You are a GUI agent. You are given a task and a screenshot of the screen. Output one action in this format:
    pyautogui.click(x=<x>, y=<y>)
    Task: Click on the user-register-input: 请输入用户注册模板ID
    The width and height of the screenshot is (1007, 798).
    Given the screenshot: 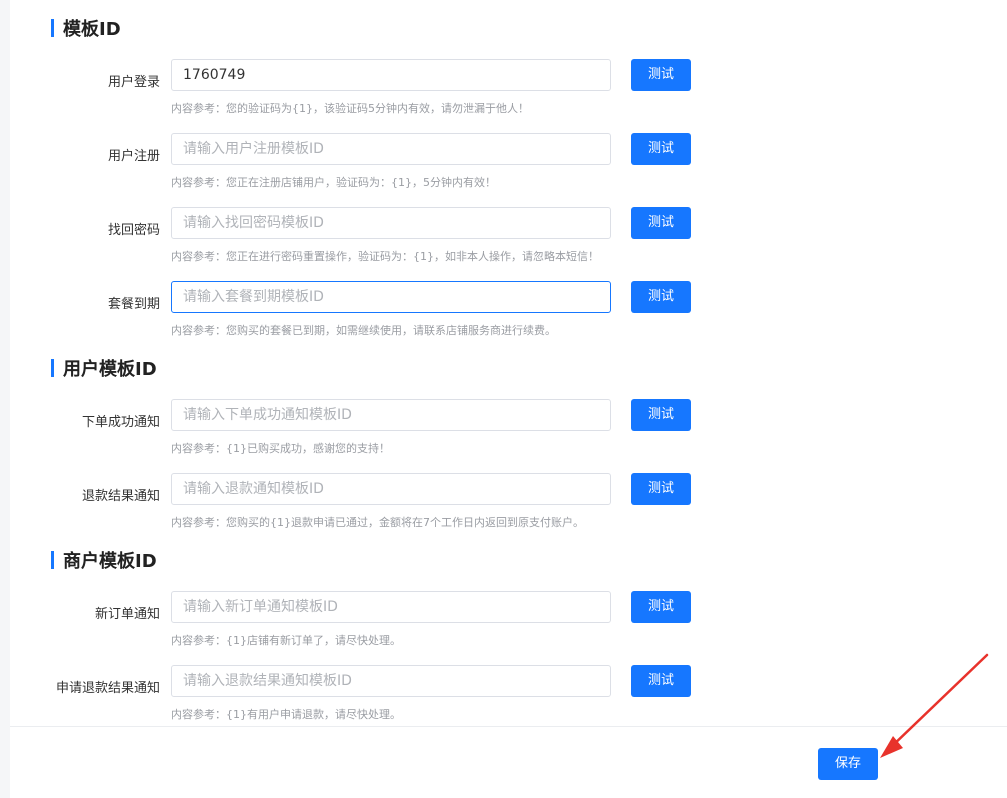 What is the action you would take?
    pyautogui.click(x=391, y=149)
    